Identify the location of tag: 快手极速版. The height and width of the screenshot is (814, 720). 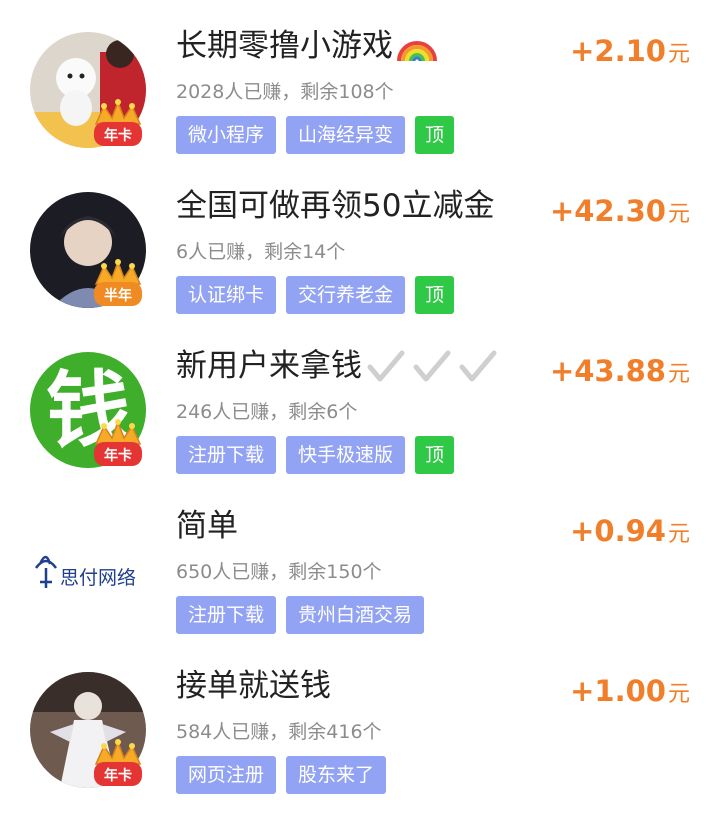
(346, 455).